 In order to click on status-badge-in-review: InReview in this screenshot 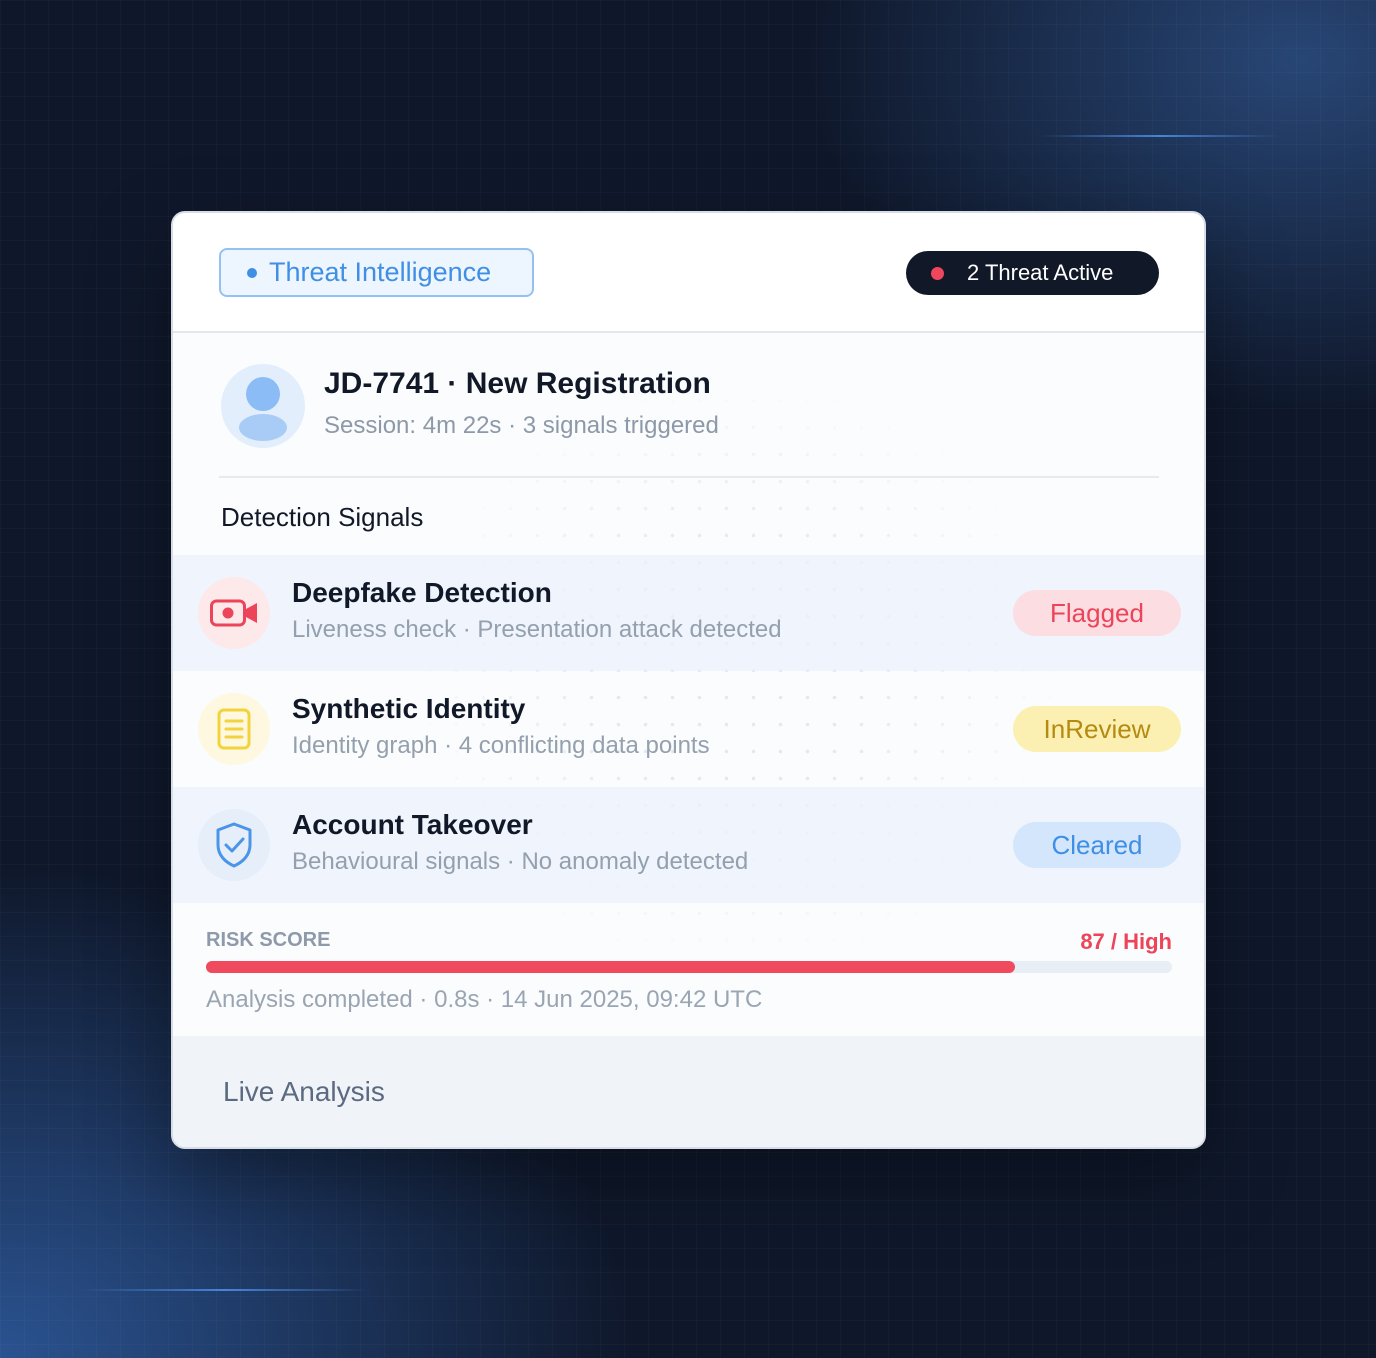, I will do `click(1097, 729)`.